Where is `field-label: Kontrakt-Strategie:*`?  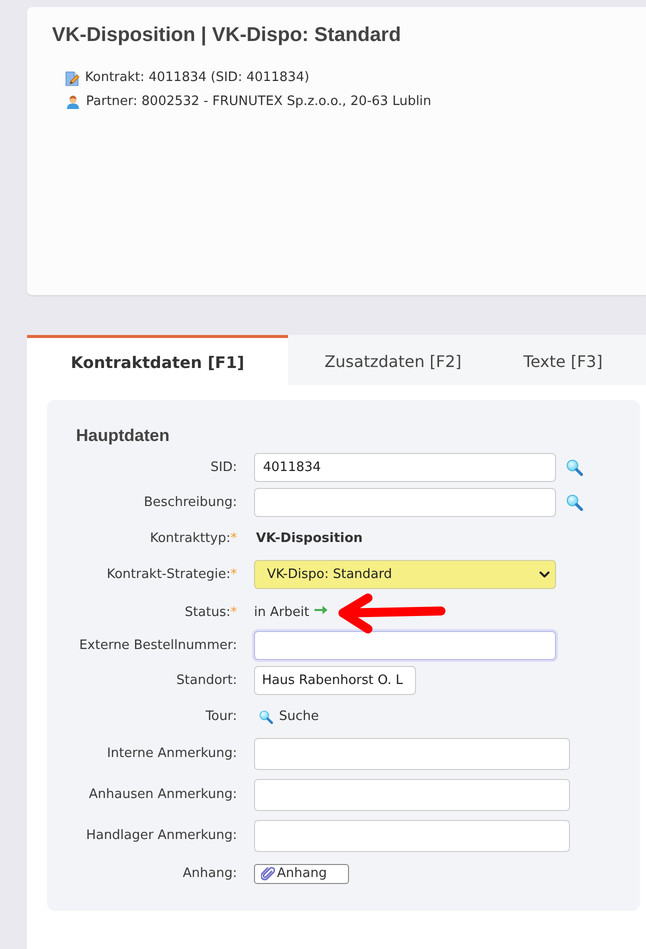
field-label: Kontrakt-Strategie:* is located at coordinates (171, 575).